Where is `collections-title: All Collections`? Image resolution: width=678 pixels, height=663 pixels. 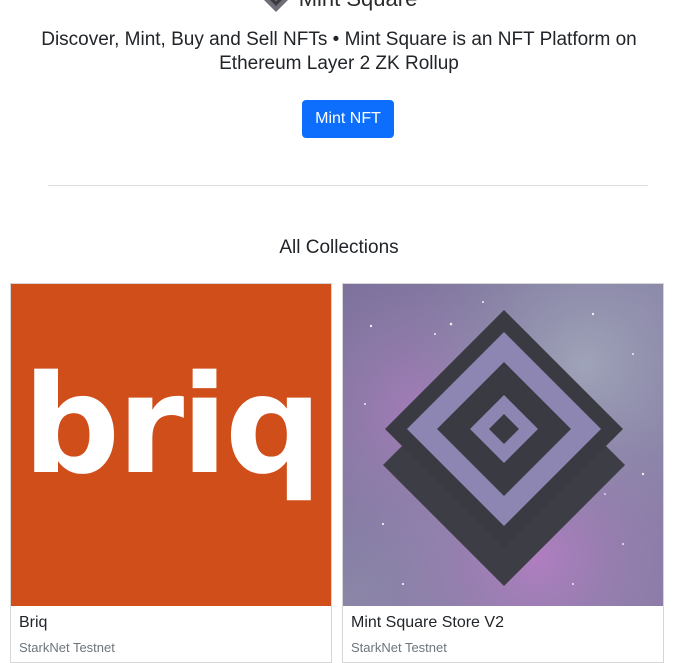
collections-title: All Collections is located at coordinates (339, 247).